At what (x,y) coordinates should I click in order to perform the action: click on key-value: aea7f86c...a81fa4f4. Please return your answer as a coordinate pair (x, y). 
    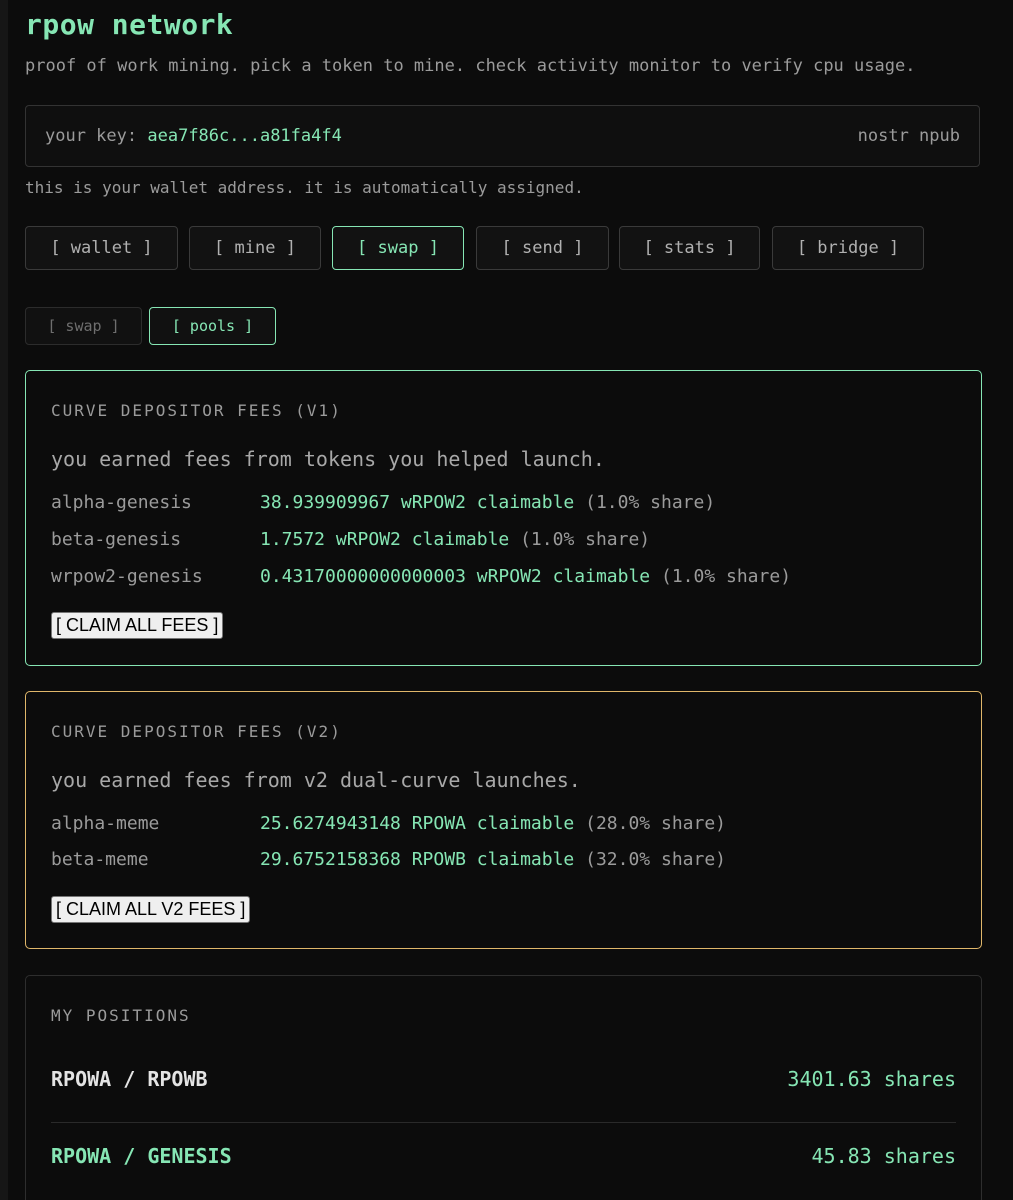
    Looking at the image, I should click on (244, 136).